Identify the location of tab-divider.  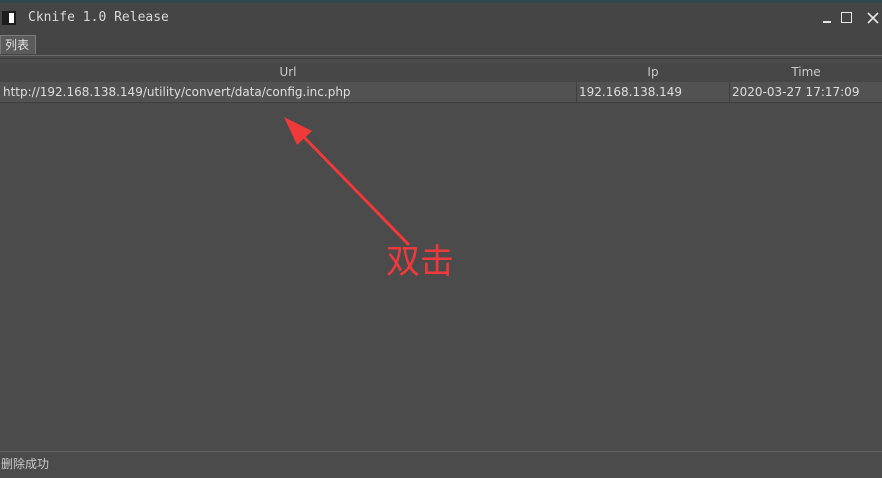
(441, 55).